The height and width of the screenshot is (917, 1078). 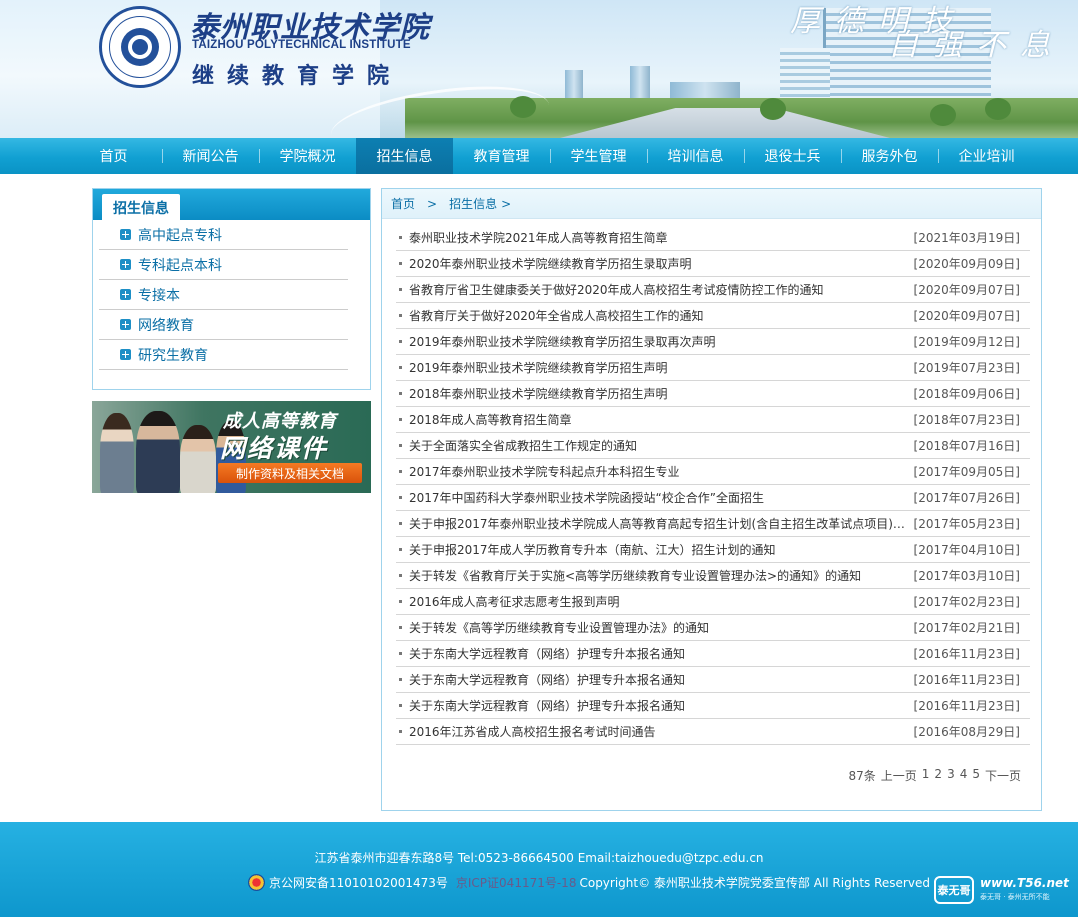 I want to click on sidebar-item-label: 专科起点本科, so click(x=180, y=265).